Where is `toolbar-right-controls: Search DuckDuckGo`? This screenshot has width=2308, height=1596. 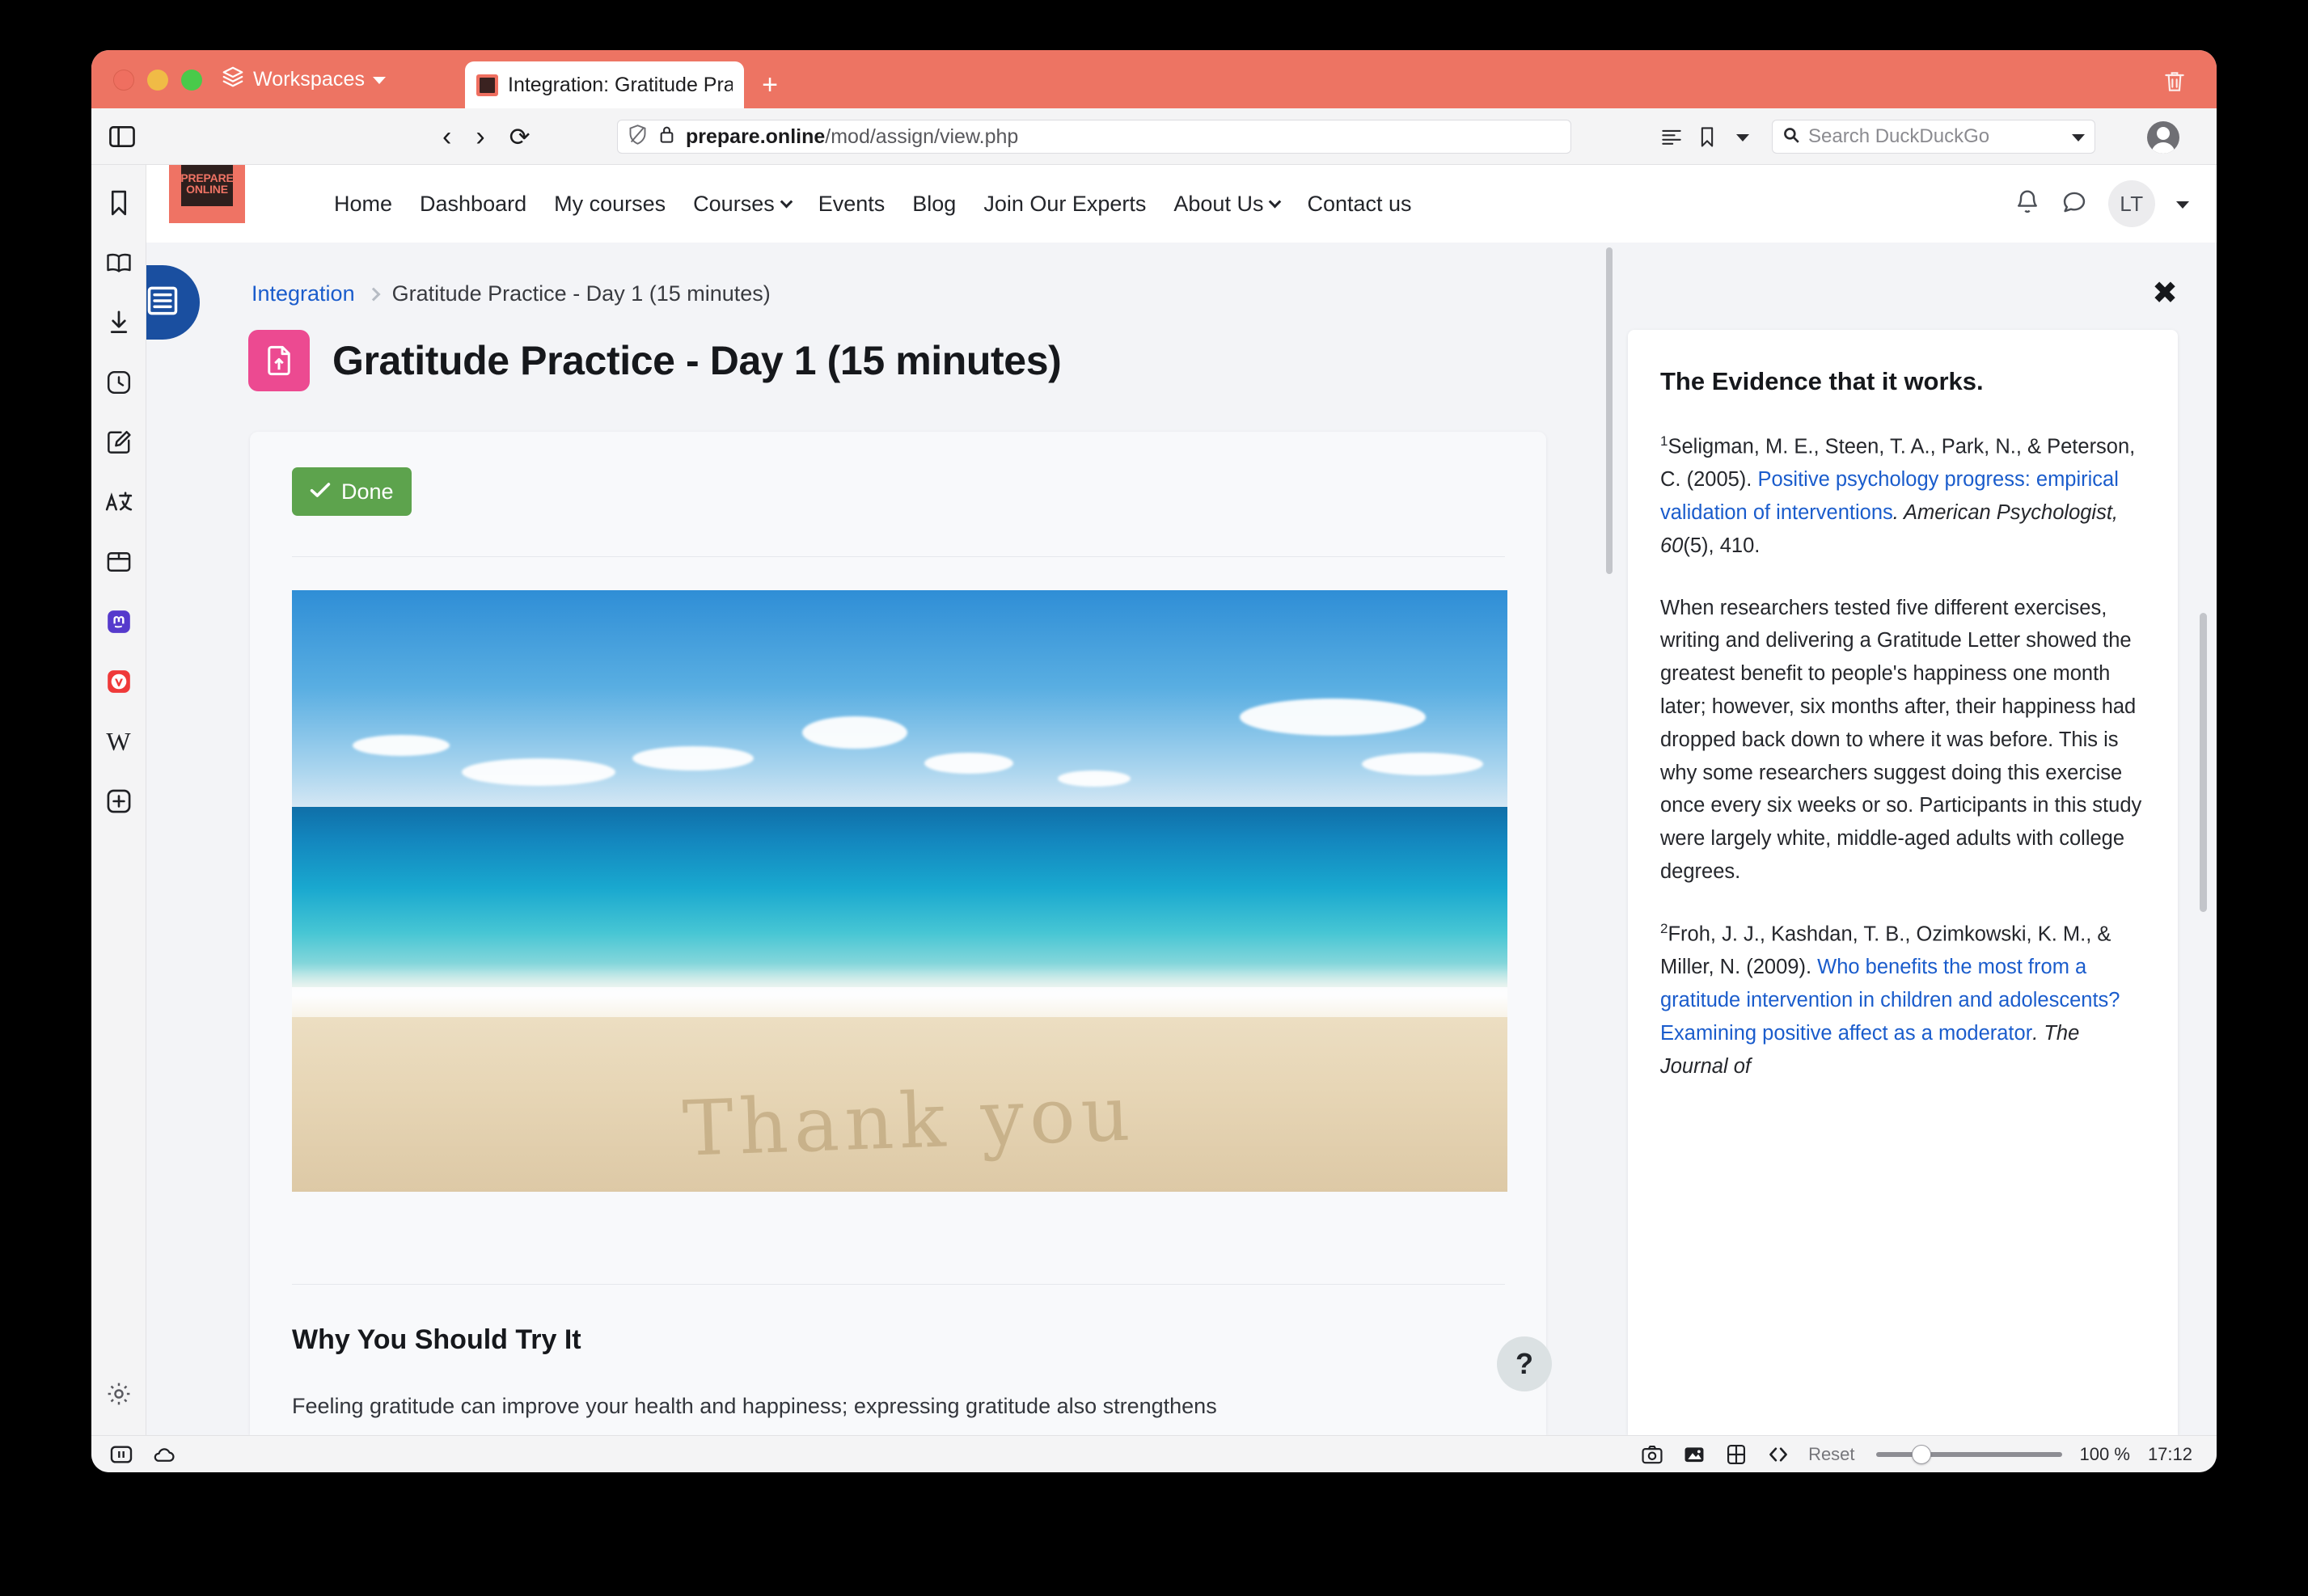
toolbar-right-controls: Search DuckDuckGo is located at coordinates (1874, 137).